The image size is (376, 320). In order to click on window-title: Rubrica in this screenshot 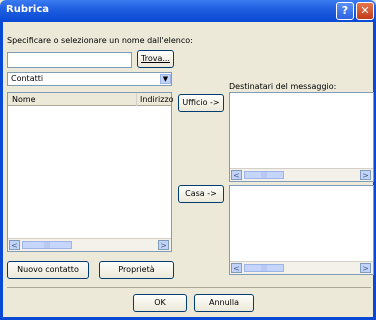, I will do `click(28, 9)`.